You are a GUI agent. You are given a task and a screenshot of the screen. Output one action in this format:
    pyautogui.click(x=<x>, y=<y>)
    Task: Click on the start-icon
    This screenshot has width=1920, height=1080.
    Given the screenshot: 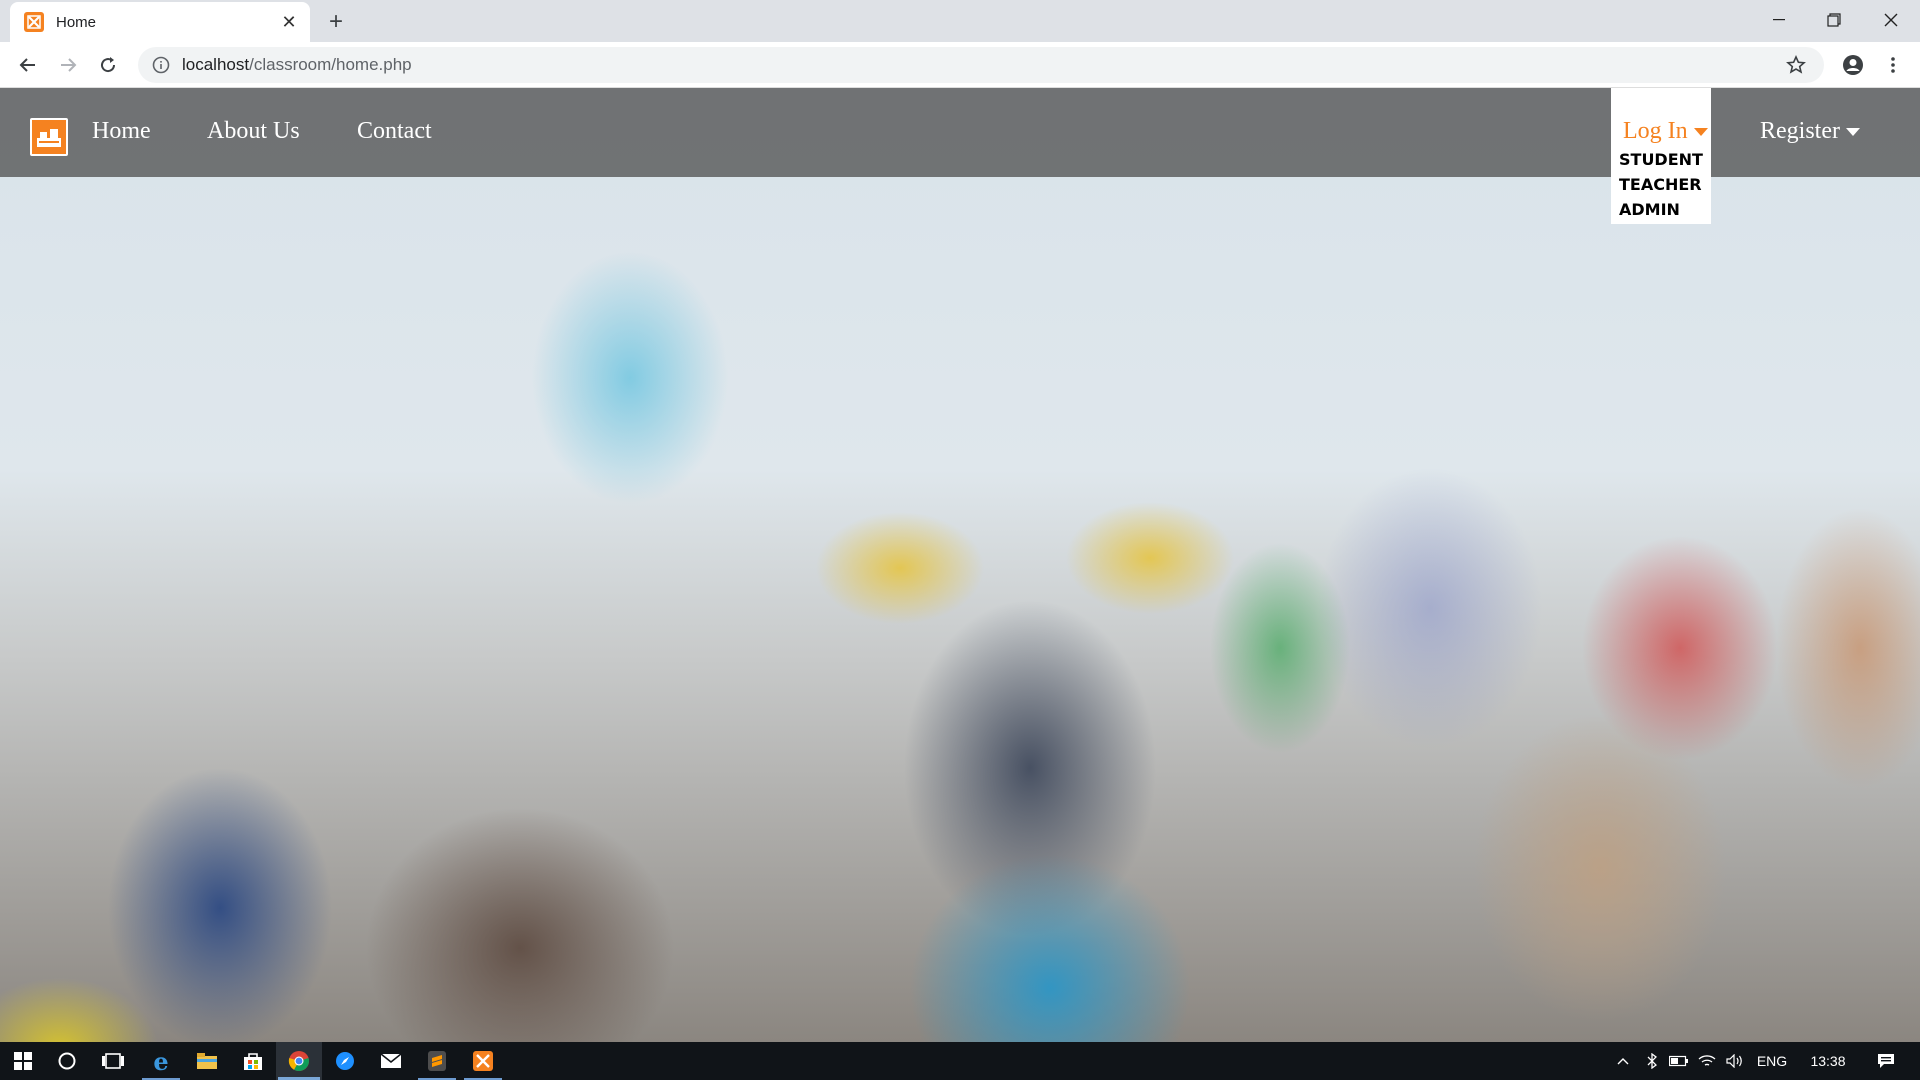 What is the action you would take?
    pyautogui.click(x=23, y=1061)
    